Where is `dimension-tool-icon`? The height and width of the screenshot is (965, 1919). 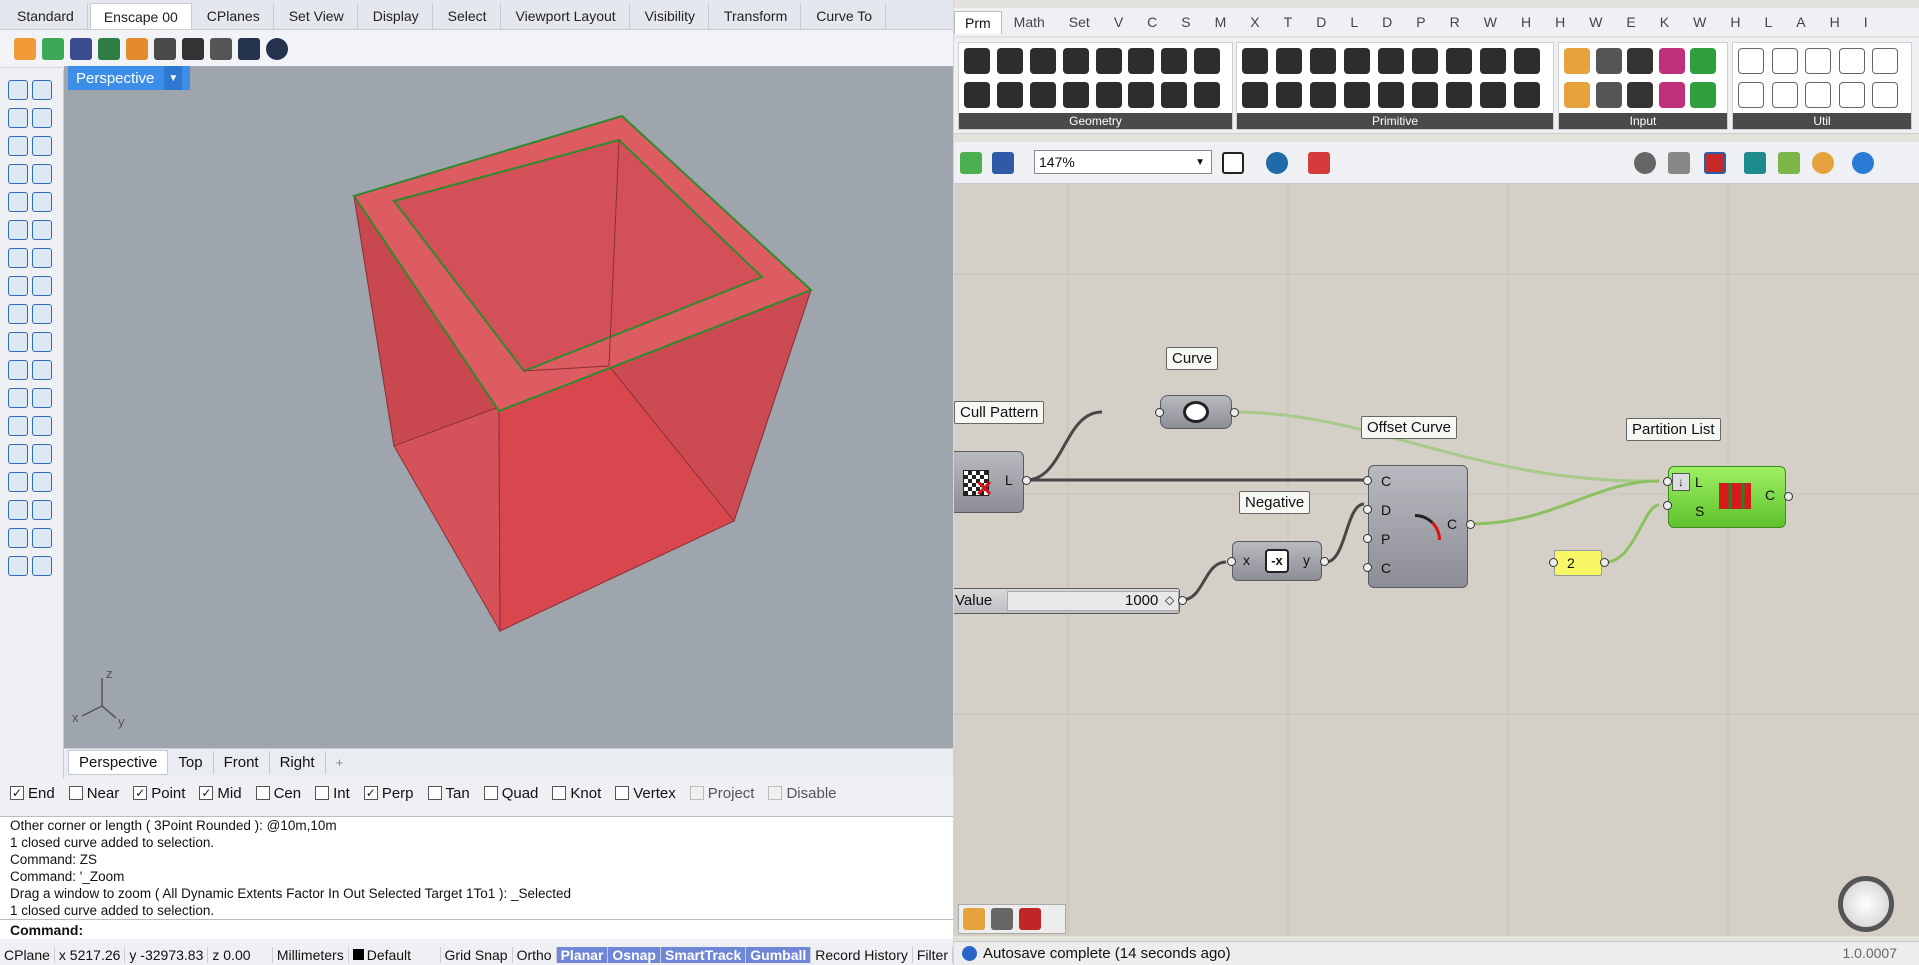
dimension-tool-icon is located at coordinates (42, 230).